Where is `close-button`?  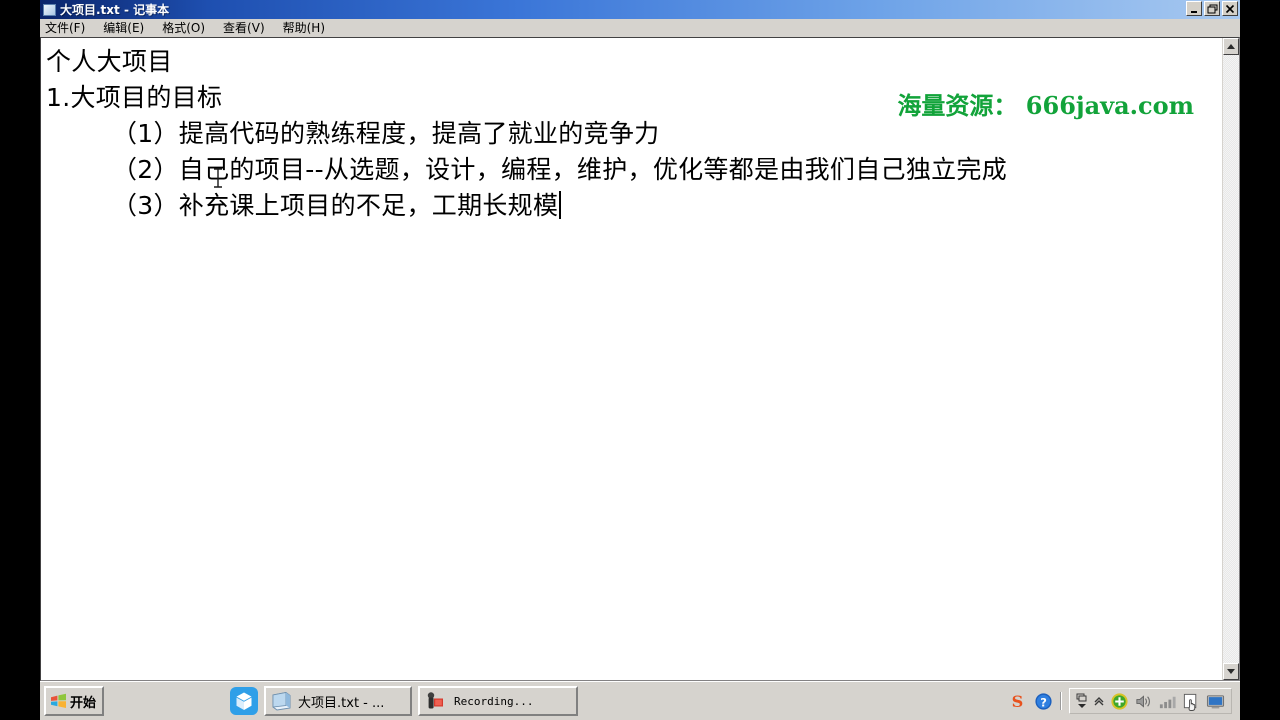 close-button is located at coordinates (1230, 8).